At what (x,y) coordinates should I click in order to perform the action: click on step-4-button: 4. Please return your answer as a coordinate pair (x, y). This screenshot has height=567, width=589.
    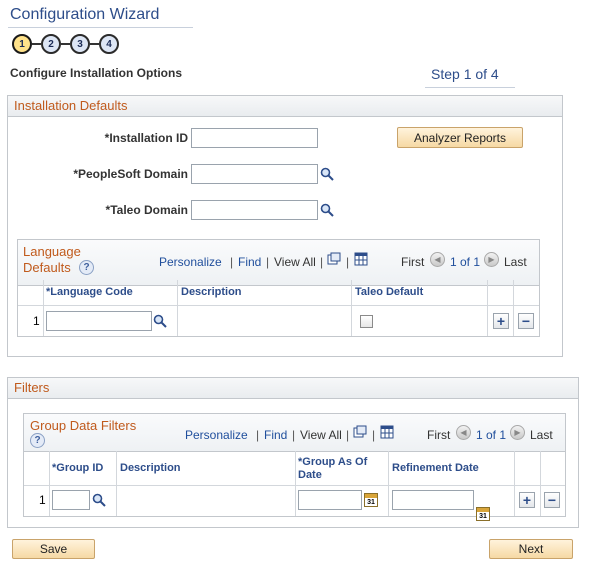
    Looking at the image, I should click on (109, 44).